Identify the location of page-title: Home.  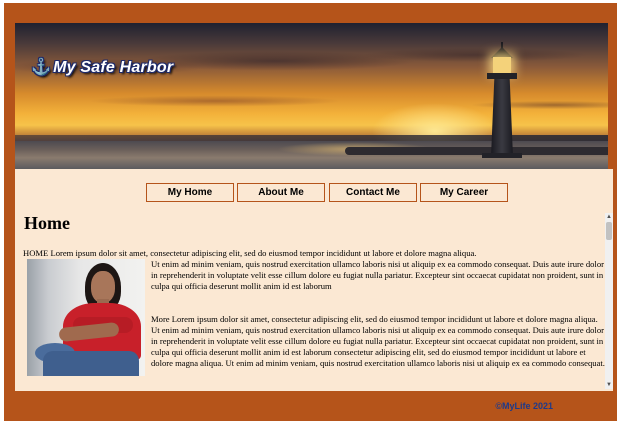
(47, 223).